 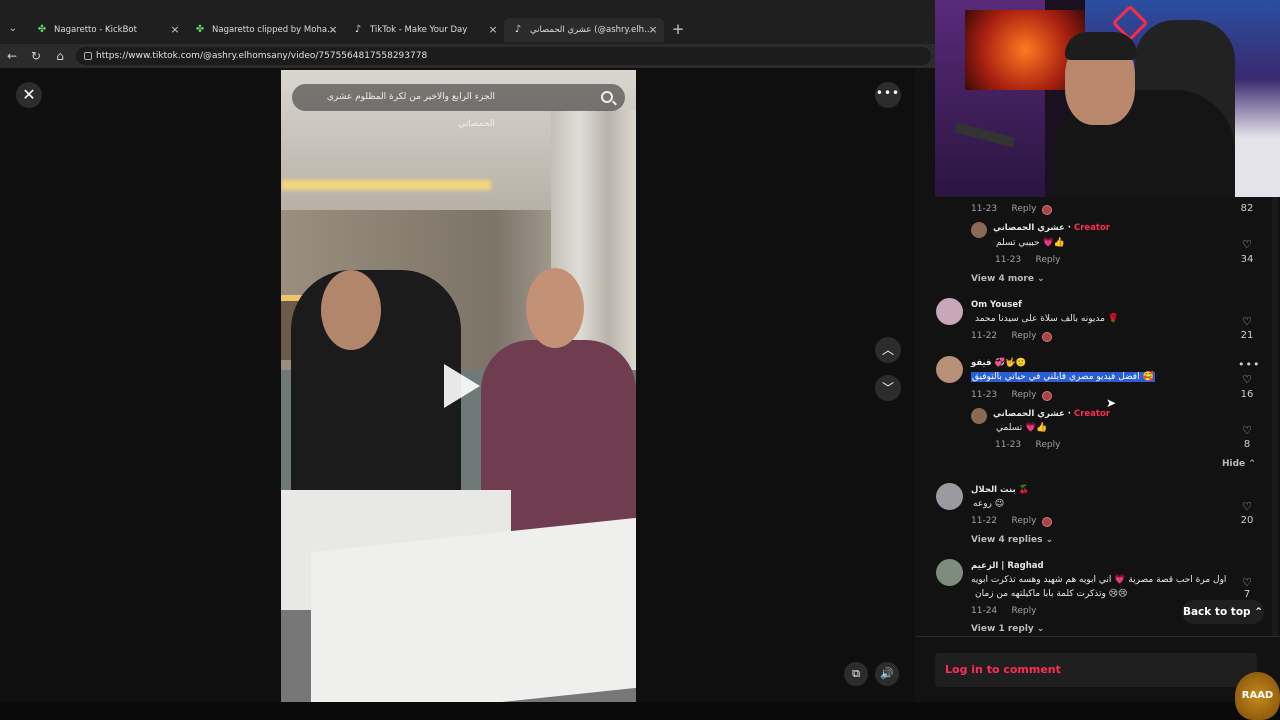 I want to click on raad-logo: RAAD, so click(x=1257, y=696).